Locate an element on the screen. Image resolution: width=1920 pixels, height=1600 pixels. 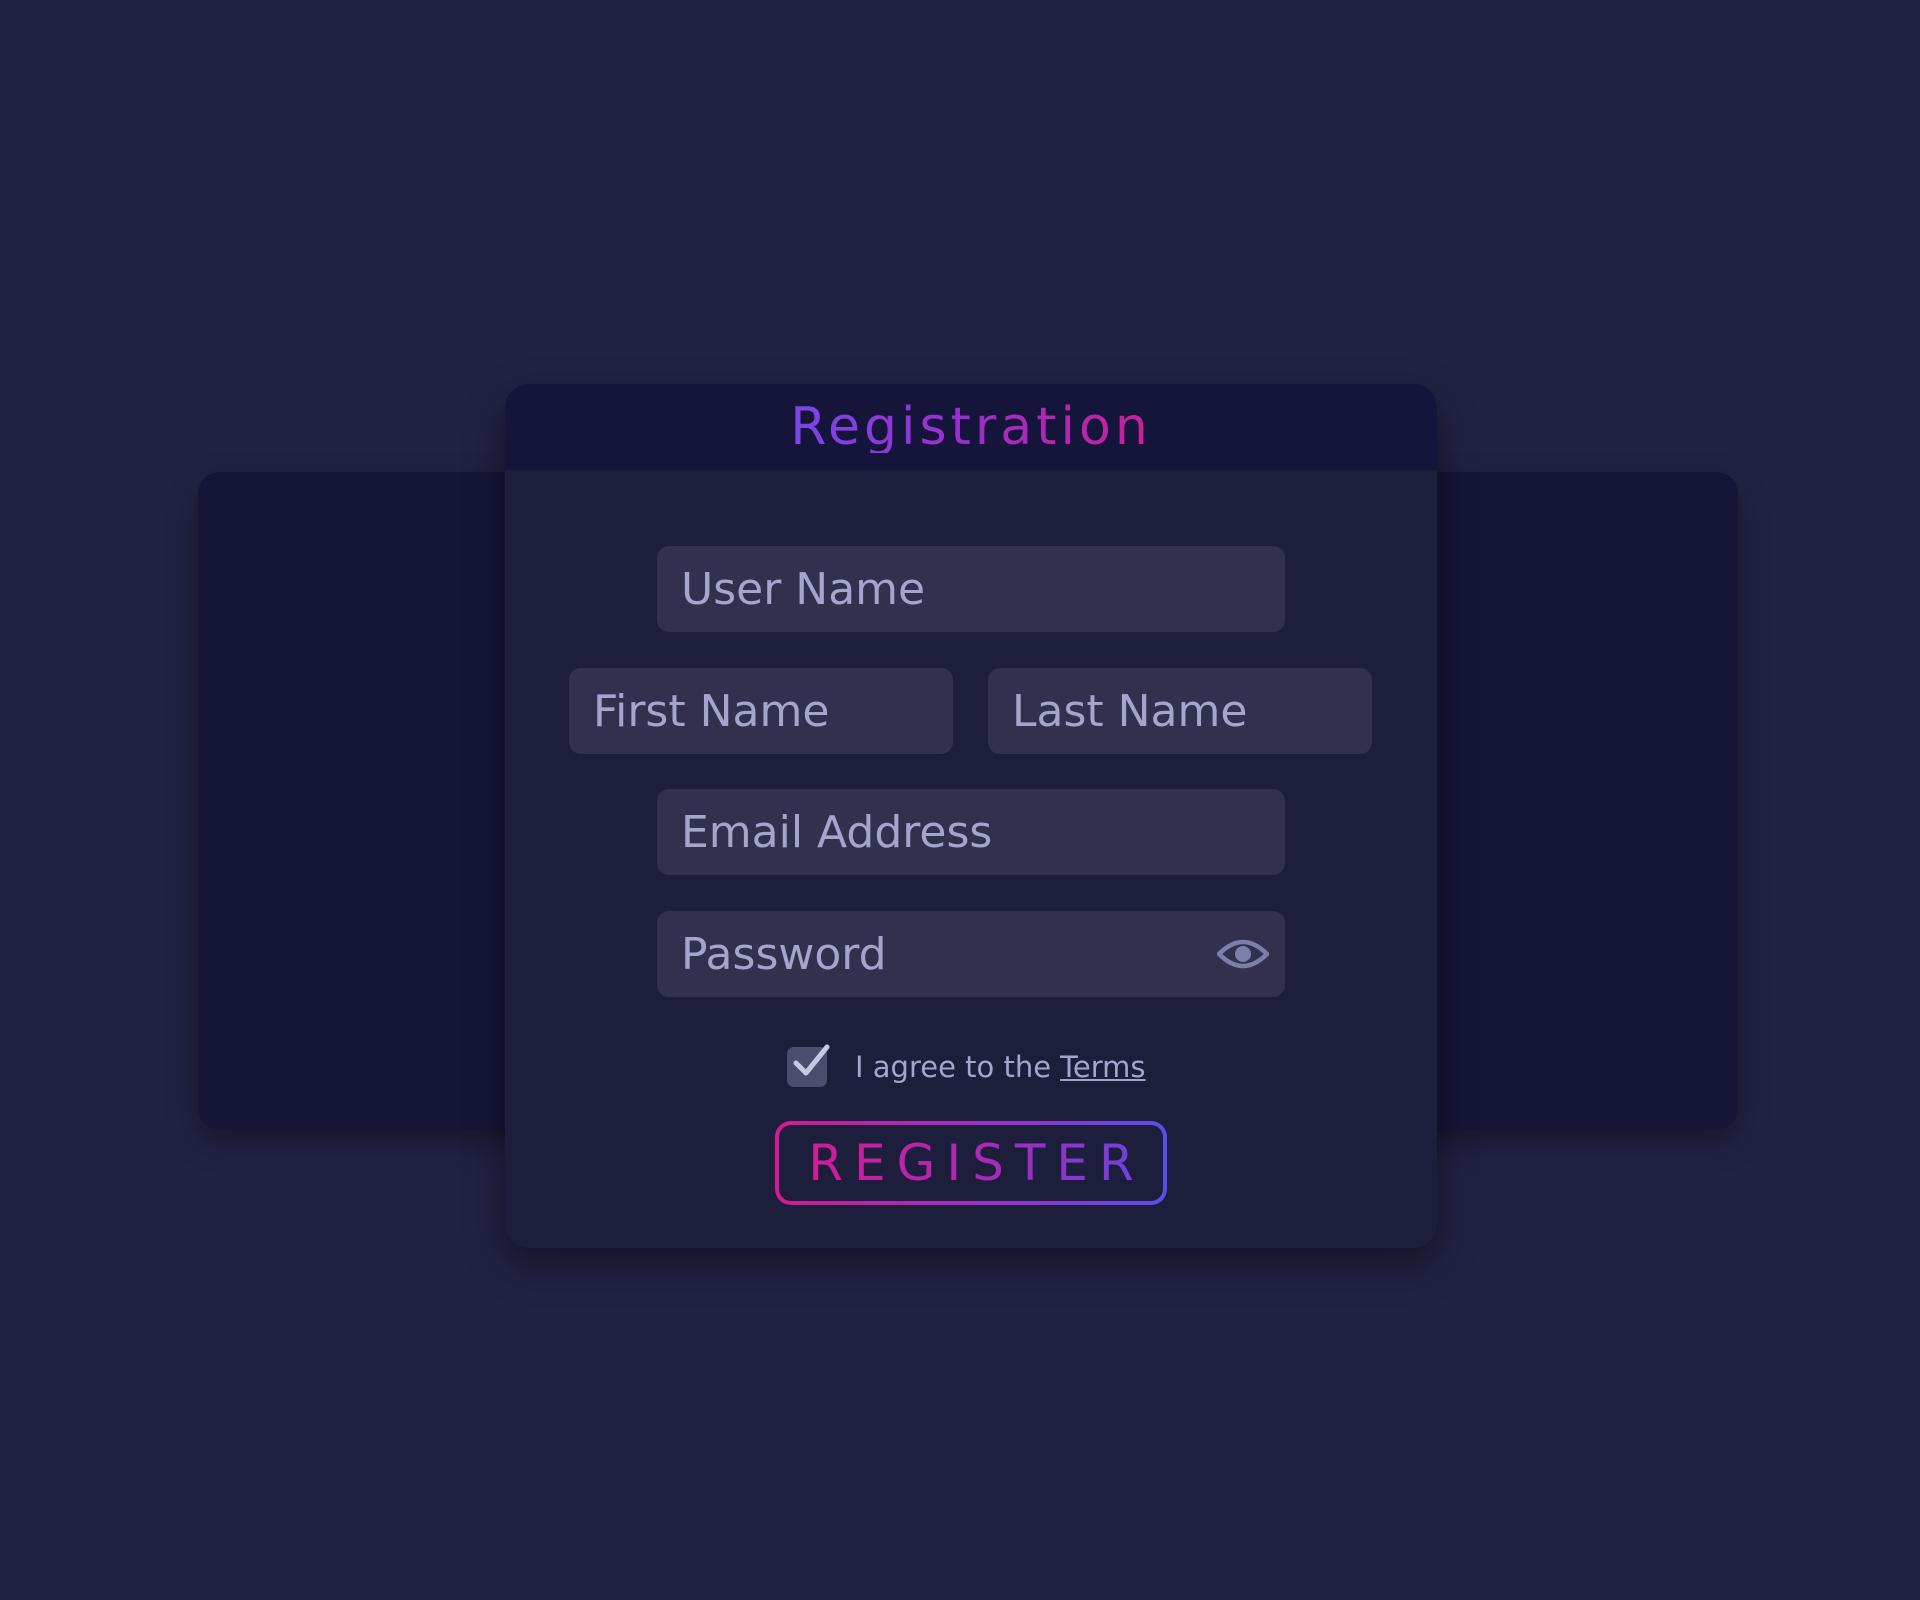
password-field is located at coordinates (971, 954).